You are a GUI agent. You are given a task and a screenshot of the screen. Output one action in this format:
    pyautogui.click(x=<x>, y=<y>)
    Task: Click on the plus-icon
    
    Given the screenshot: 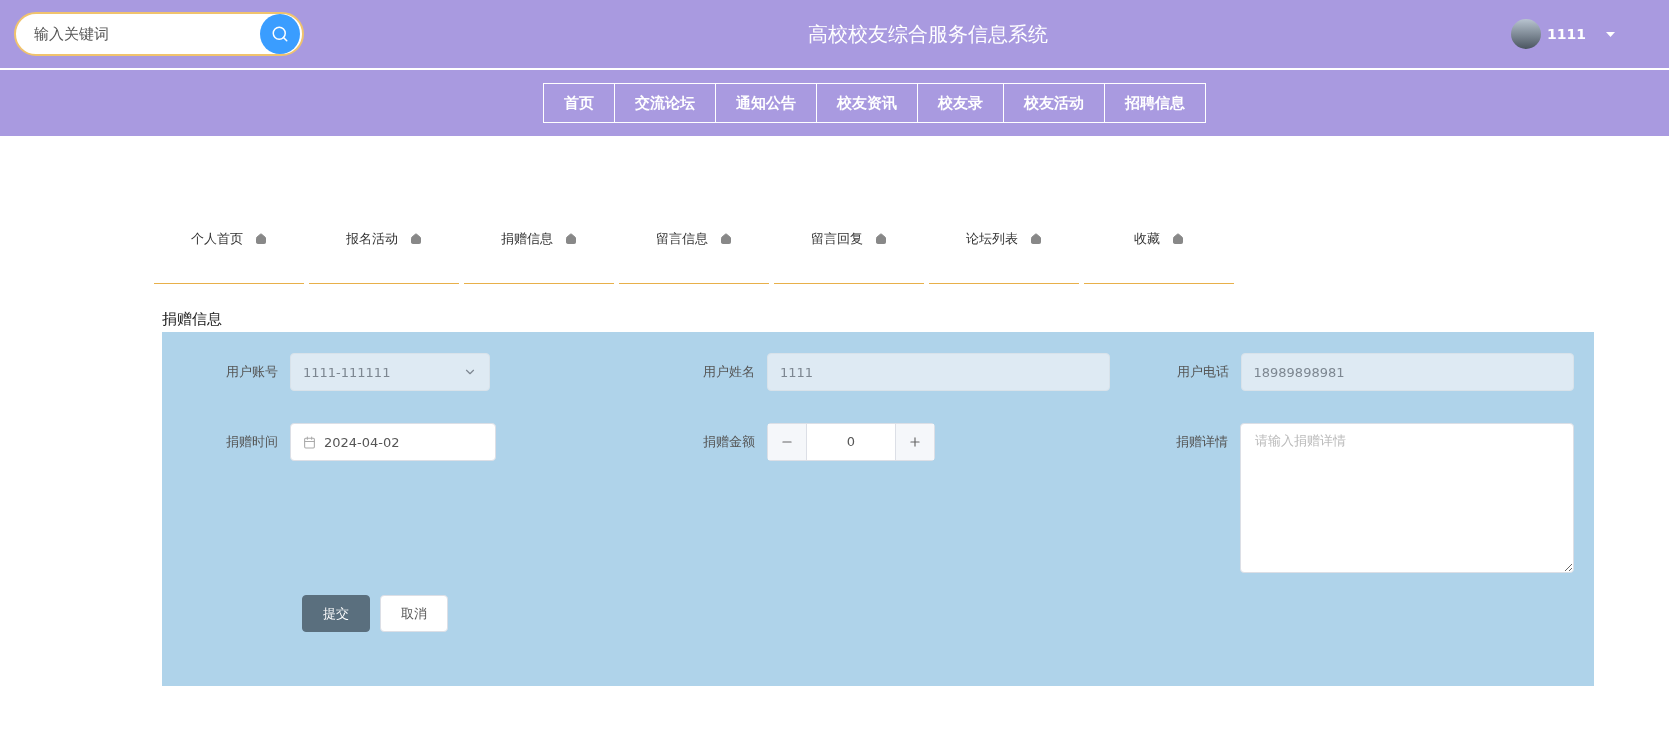 What is the action you would take?
    pyautogui.click(x=915, y=442)
    